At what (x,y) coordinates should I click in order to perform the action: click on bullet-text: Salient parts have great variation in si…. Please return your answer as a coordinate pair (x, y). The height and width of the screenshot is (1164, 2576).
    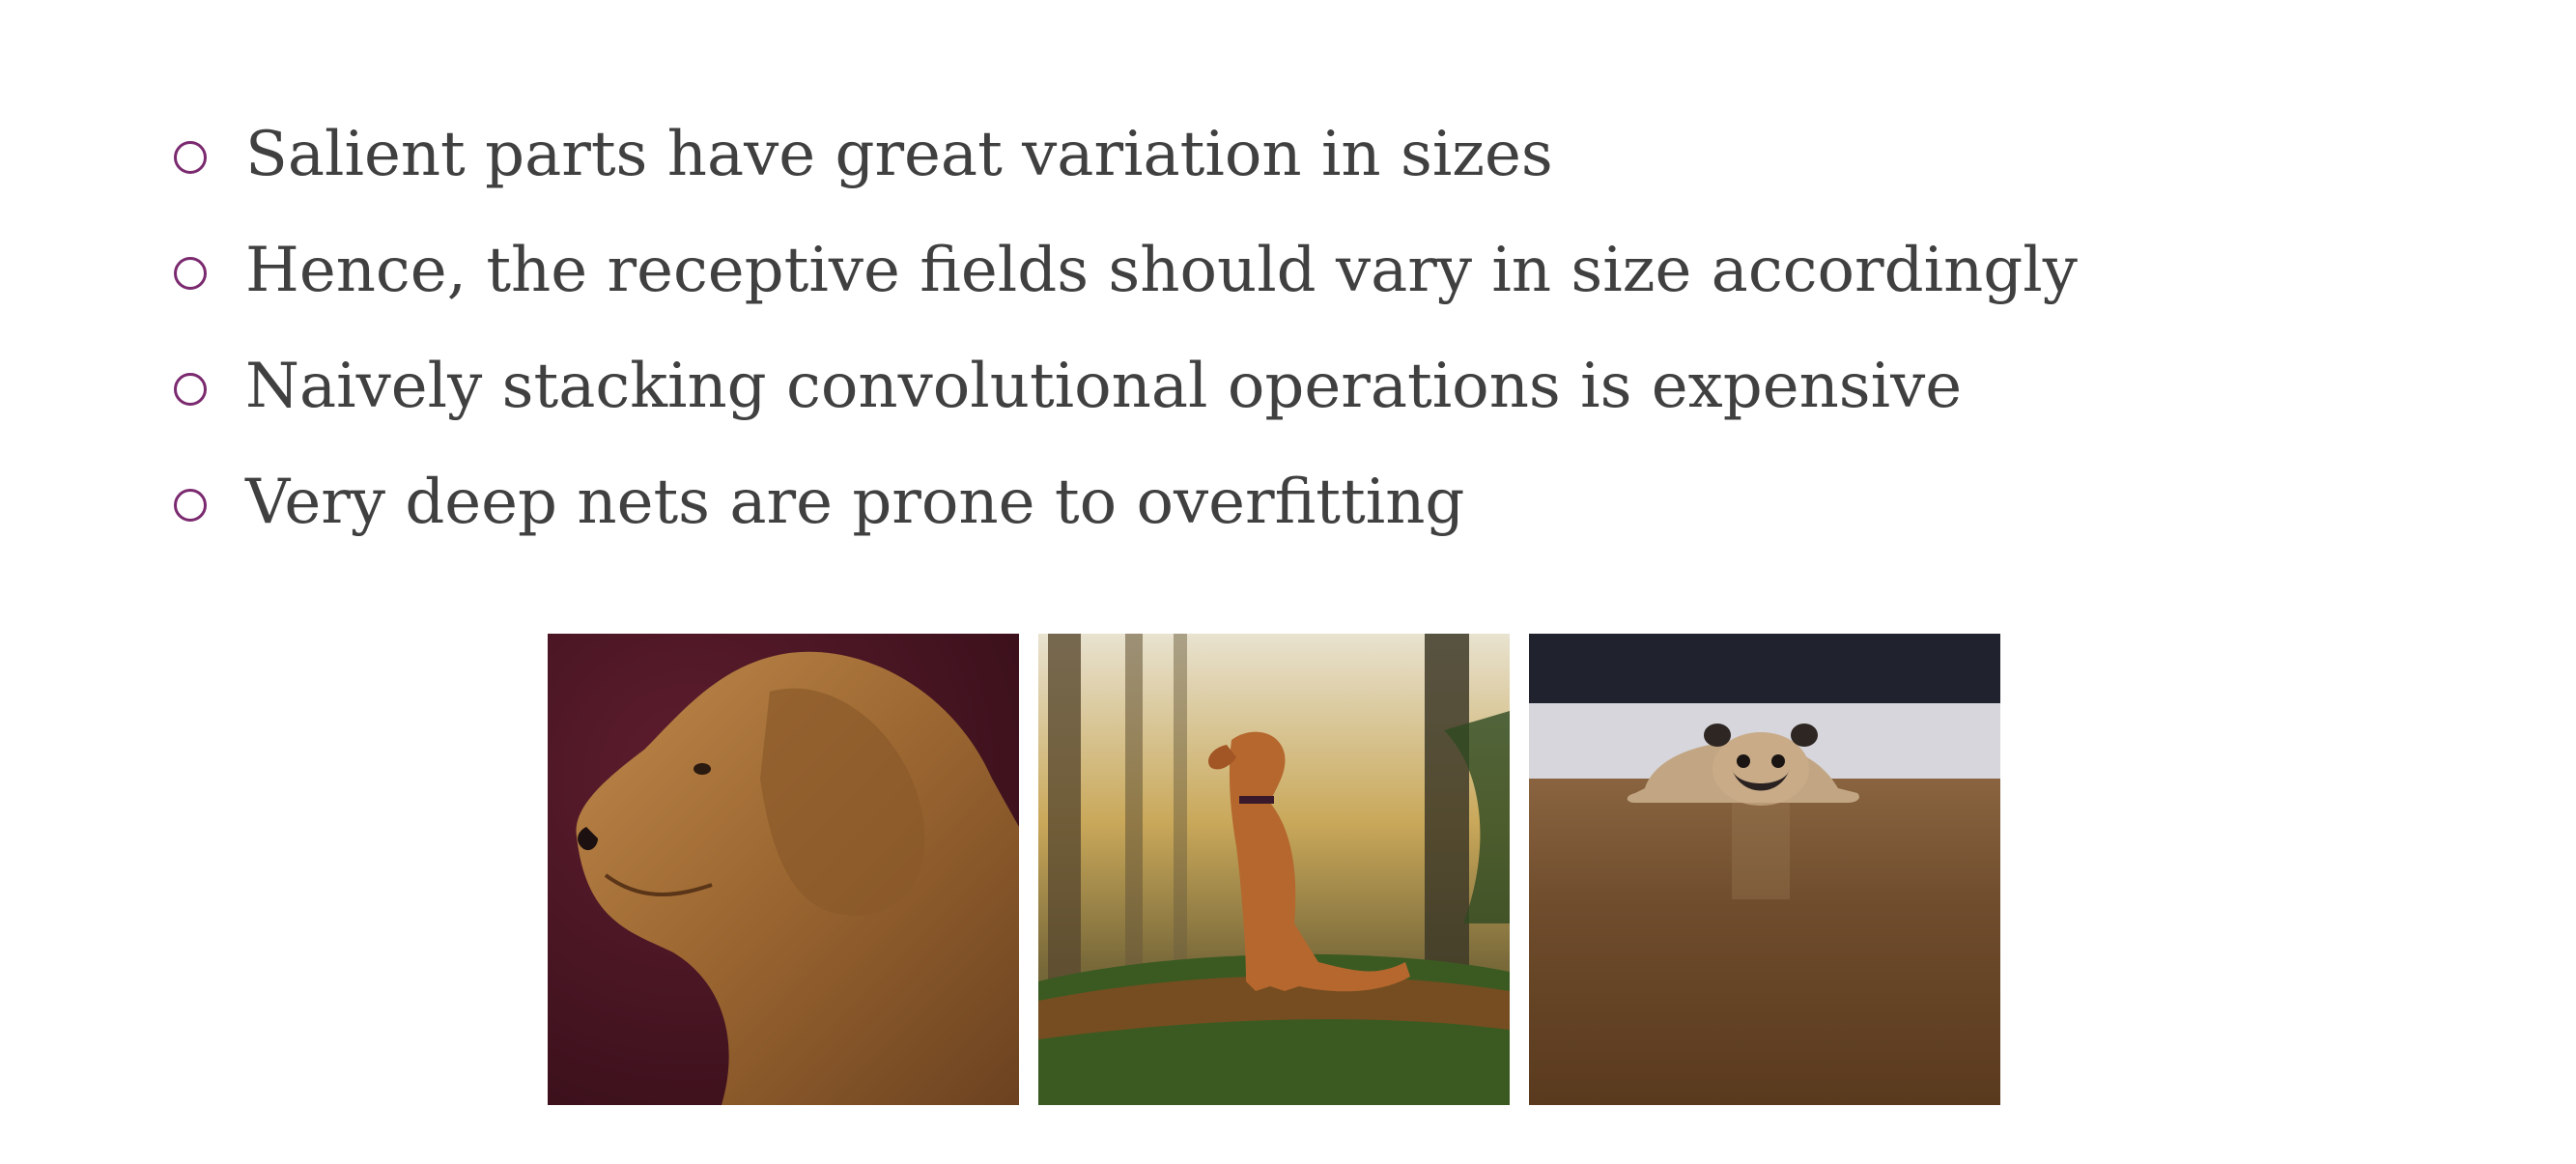
    Looking at the image, I should click on (899, 155).